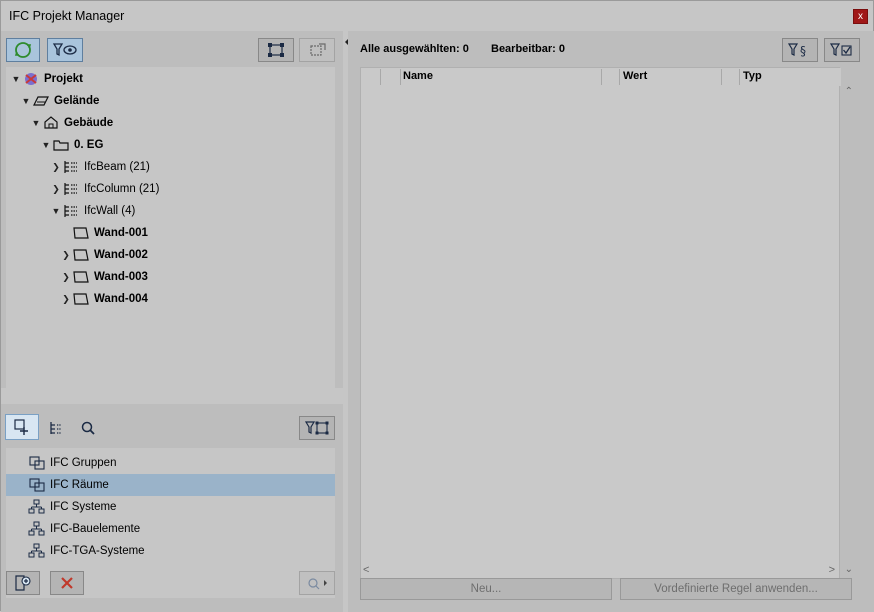 This screenshot has height=612, width=874. What do you see at coordinates (117, 167) in the screenshot?
I see `tree-label: IfcBeam (21)` at bounding box center [117, 167].